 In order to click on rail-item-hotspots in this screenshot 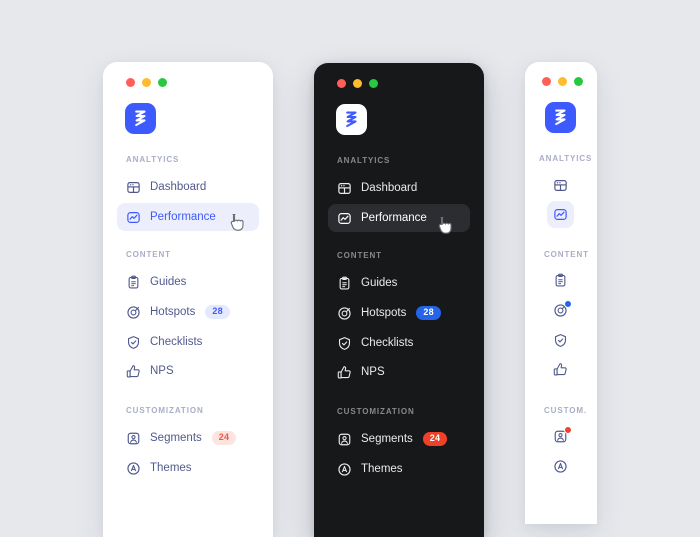, I will do `click(560, 310)`.